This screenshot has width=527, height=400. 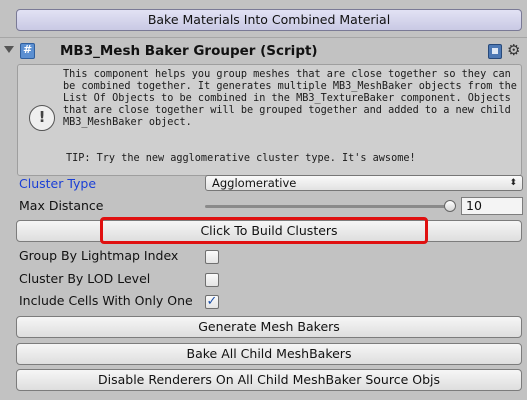 I want to click on cluster-lod-label: Cluster By LOD Level, so click(x=85, y=278).